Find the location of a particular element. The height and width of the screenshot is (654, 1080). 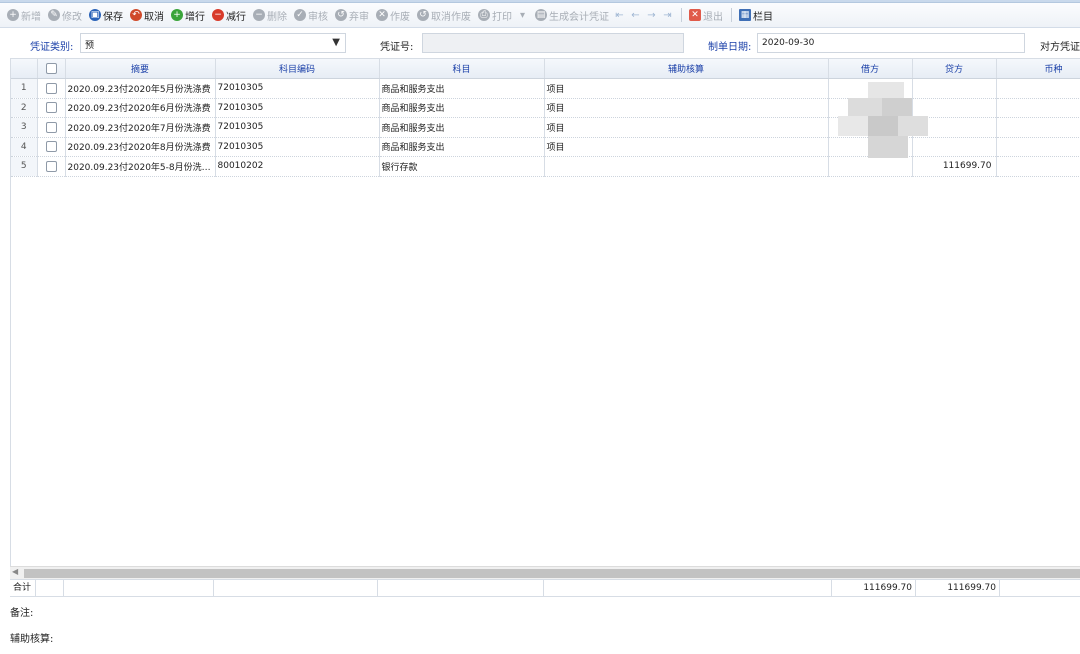

cell-summary: 2020.09.23付2020年6月份洗涤费 is located at coordinates (140, 108).